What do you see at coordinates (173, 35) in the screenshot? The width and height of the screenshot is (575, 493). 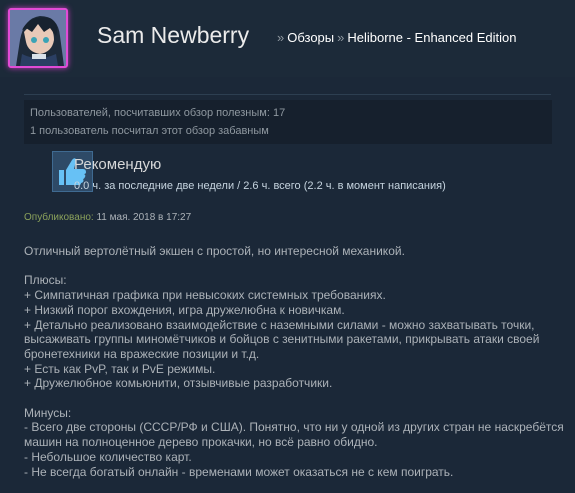 I see `profile-username: Sam Newberry` at bounding box center [173, 35].